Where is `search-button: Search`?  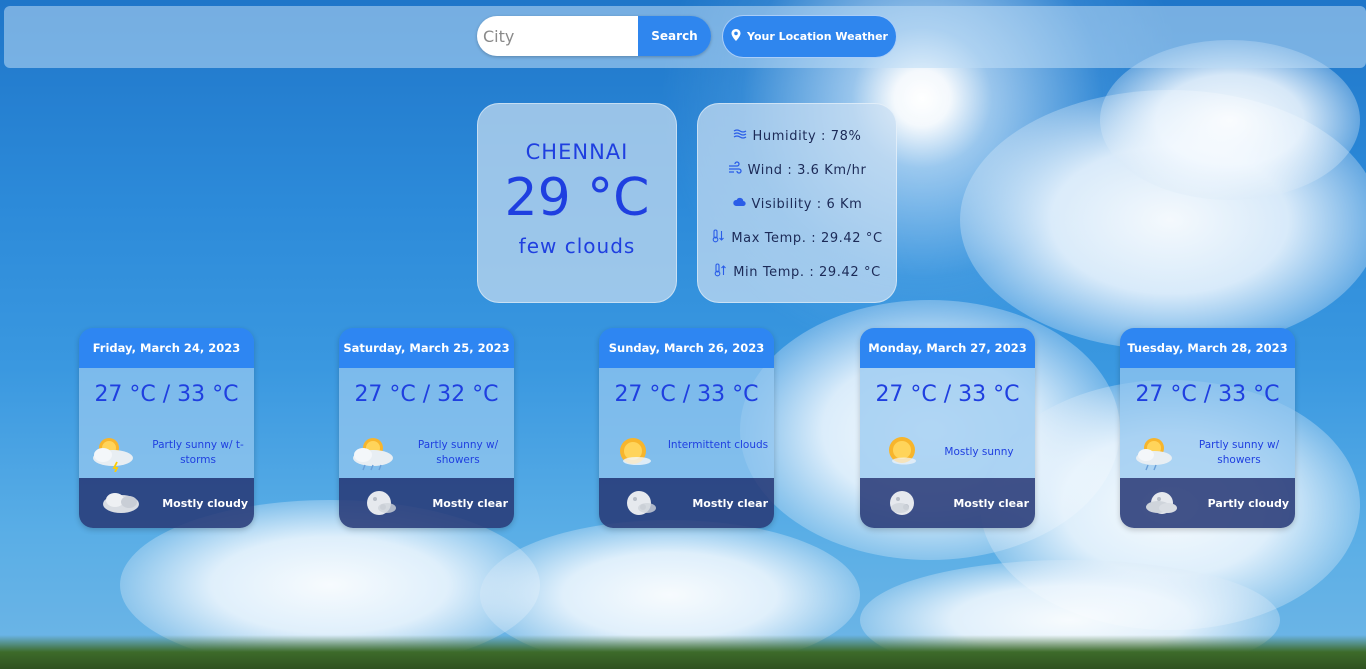
search-button: Search is located at coordinates (674, 36).